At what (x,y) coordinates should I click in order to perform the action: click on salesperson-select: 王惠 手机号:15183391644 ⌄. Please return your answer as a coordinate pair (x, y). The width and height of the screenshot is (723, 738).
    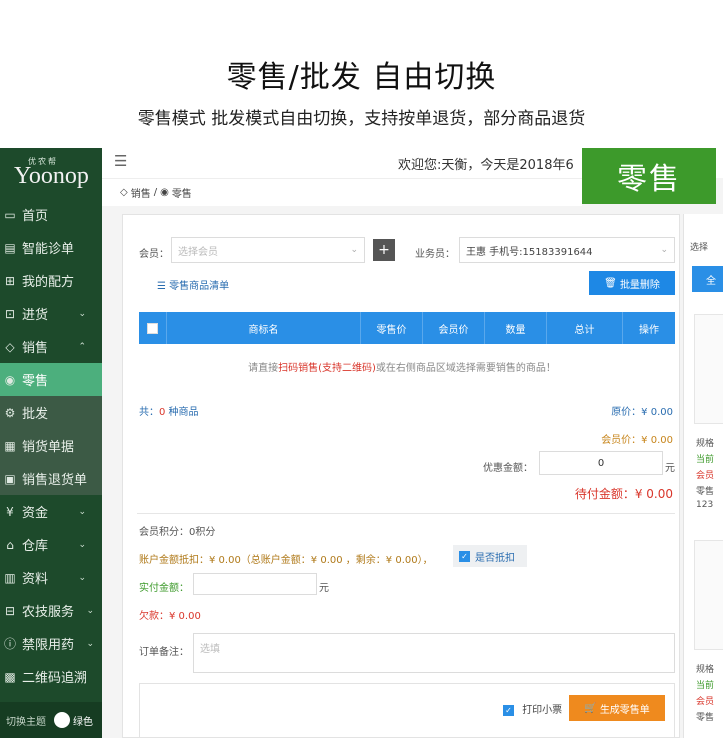
    Looking at the image, I should click on (567, 250).